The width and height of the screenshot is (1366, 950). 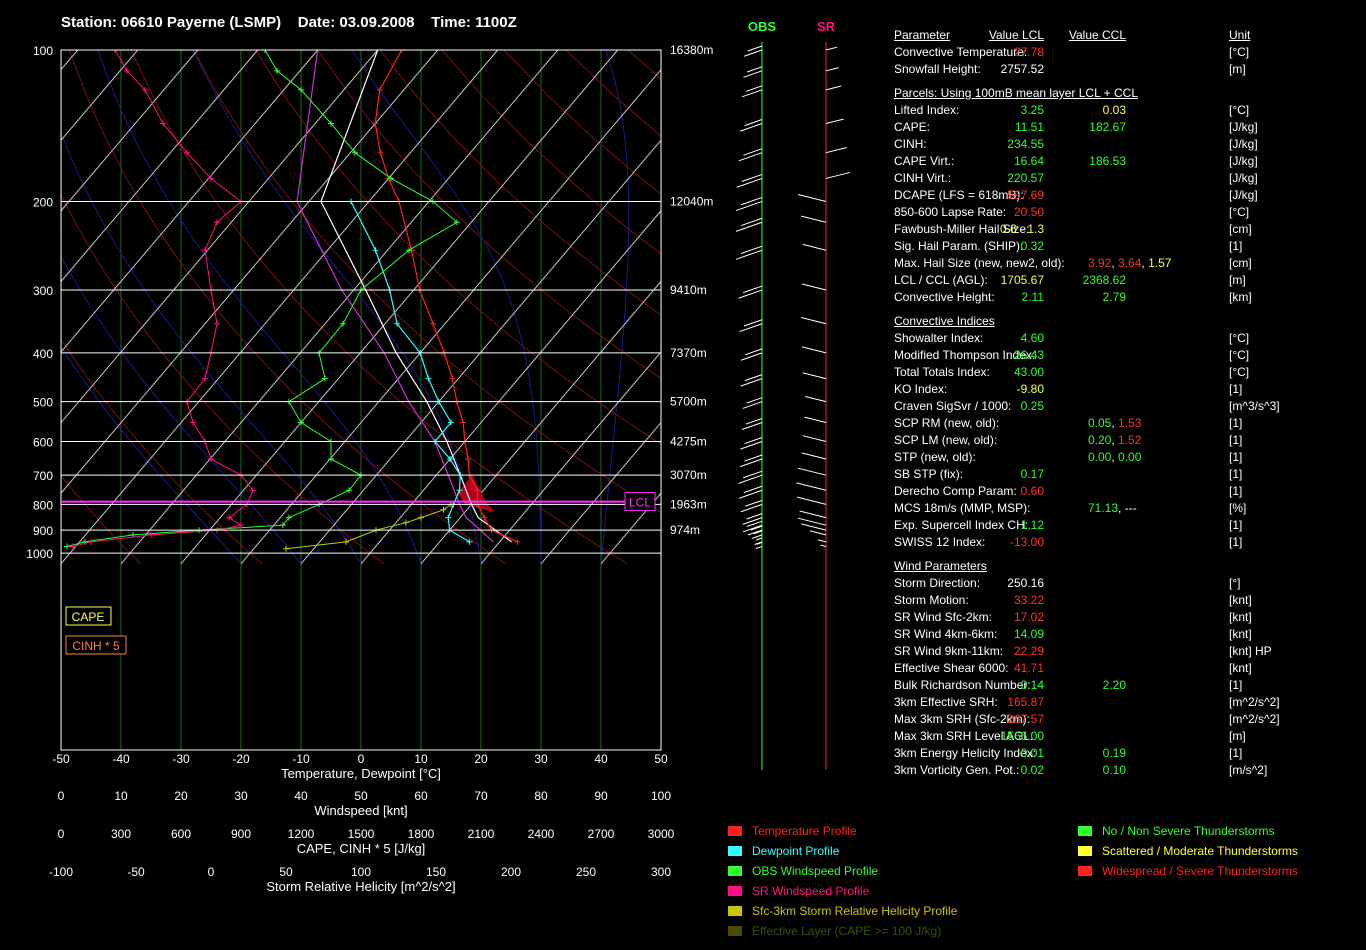 I want to click on parameter-label: SR Wind 4km-6km:, so click(x=946, y=634).